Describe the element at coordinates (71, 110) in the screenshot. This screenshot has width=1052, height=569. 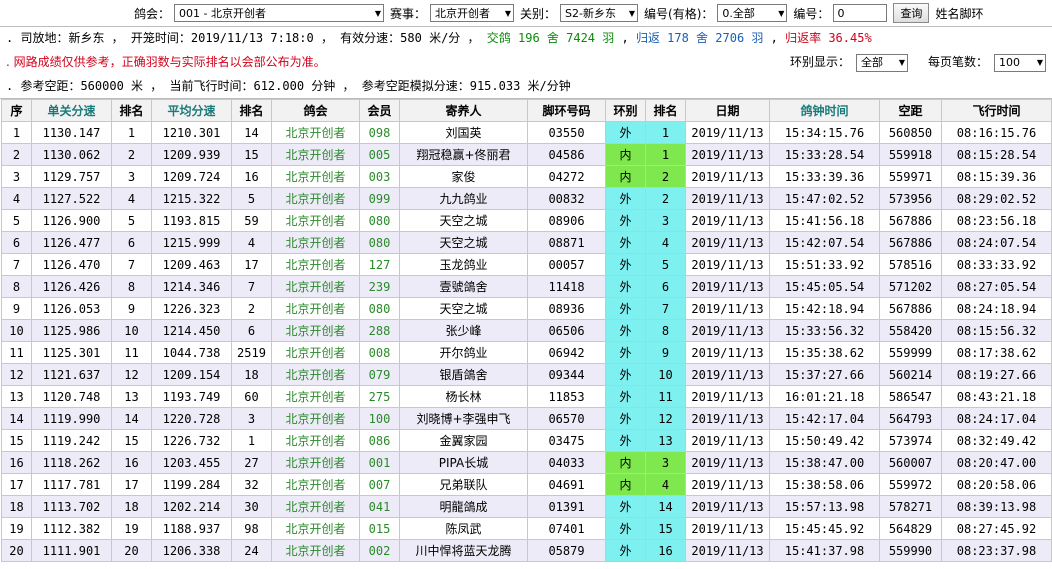
I see `col-header-leg-speed: 单关分速` at that location.